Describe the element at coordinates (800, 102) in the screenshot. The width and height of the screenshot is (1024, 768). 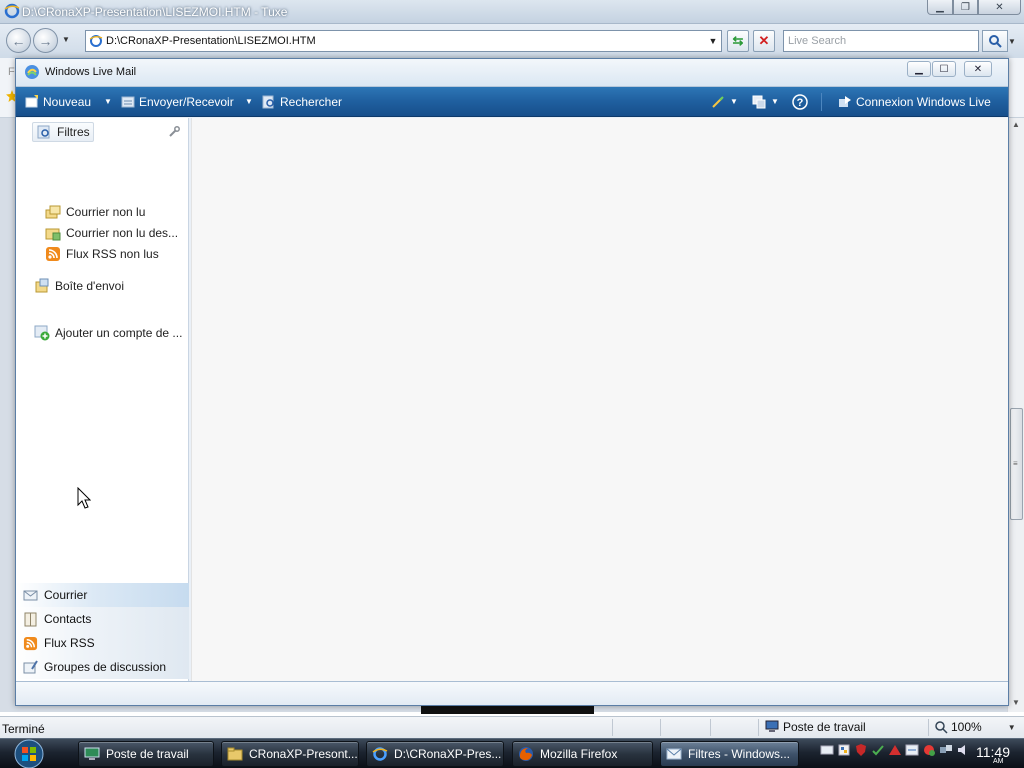
I see `help-icon: ?` at that location.